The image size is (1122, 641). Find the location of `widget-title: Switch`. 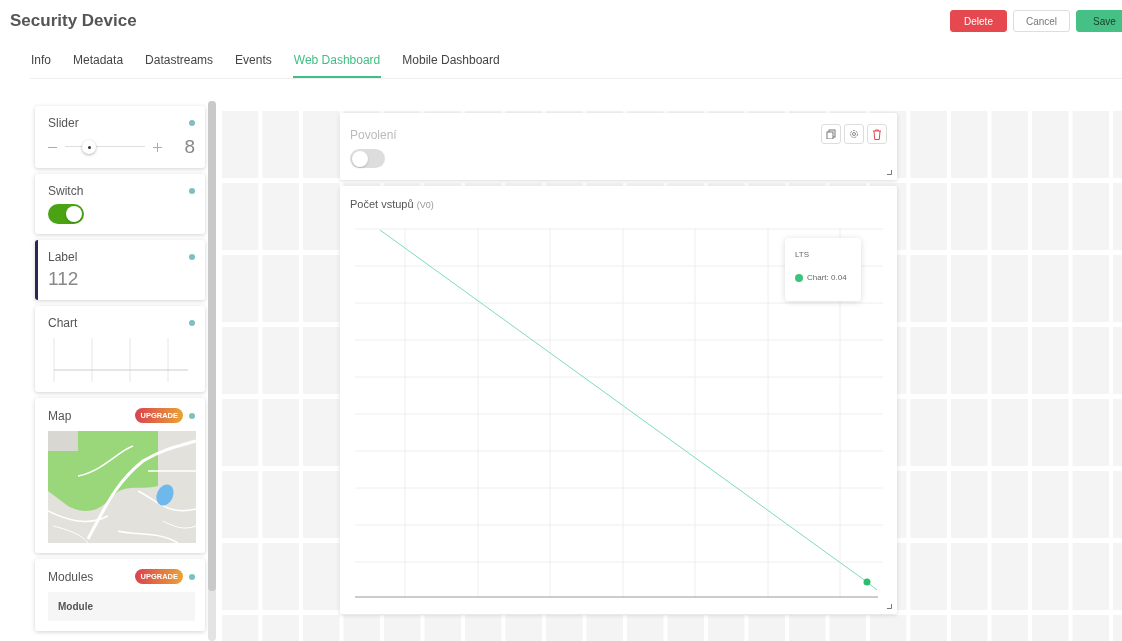

widget-title: Switch is located at coordinates (66, 191).